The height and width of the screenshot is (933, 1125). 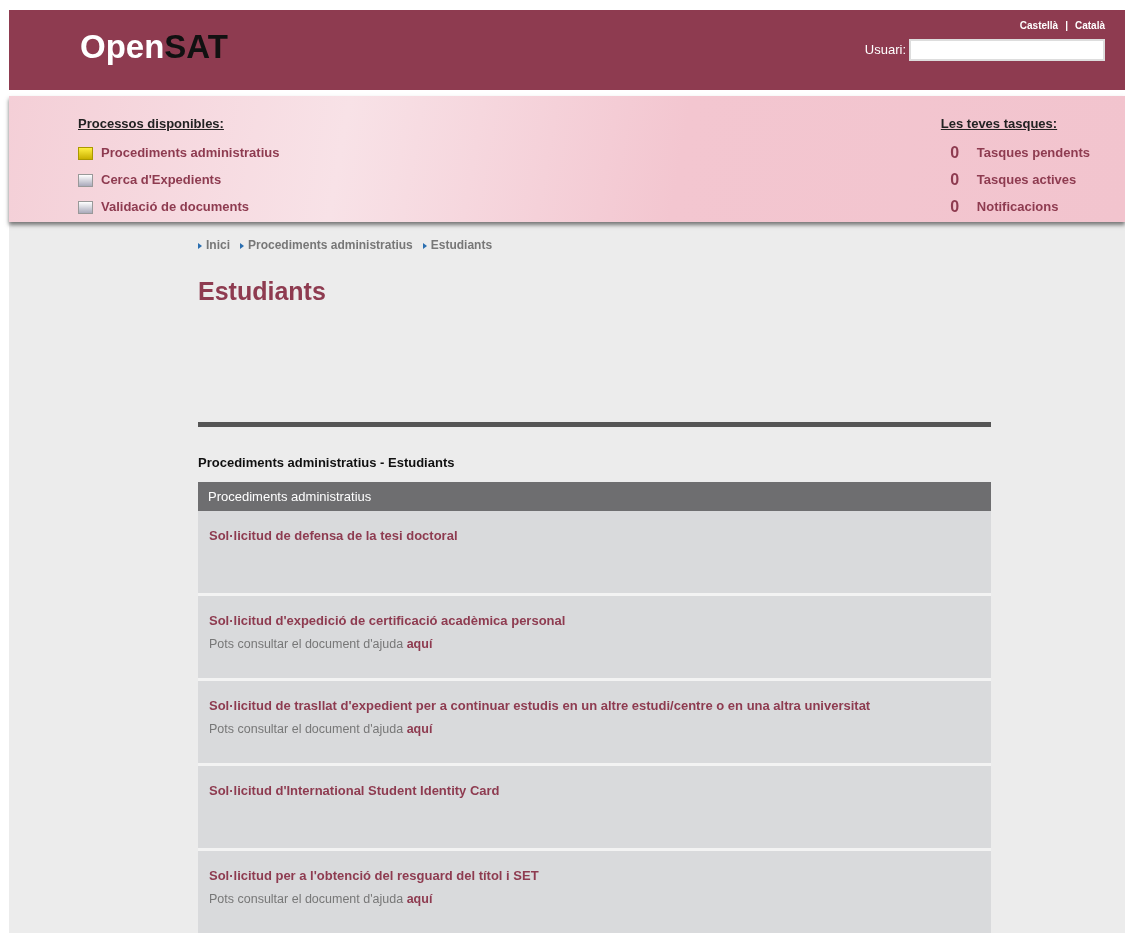 What do you see at coordinates (594, 876) in the screenshot?
I see `procedure-link: Sol·licitud per a l'obtenció del resguard del títol i SET` at bounding box center [594, 876].